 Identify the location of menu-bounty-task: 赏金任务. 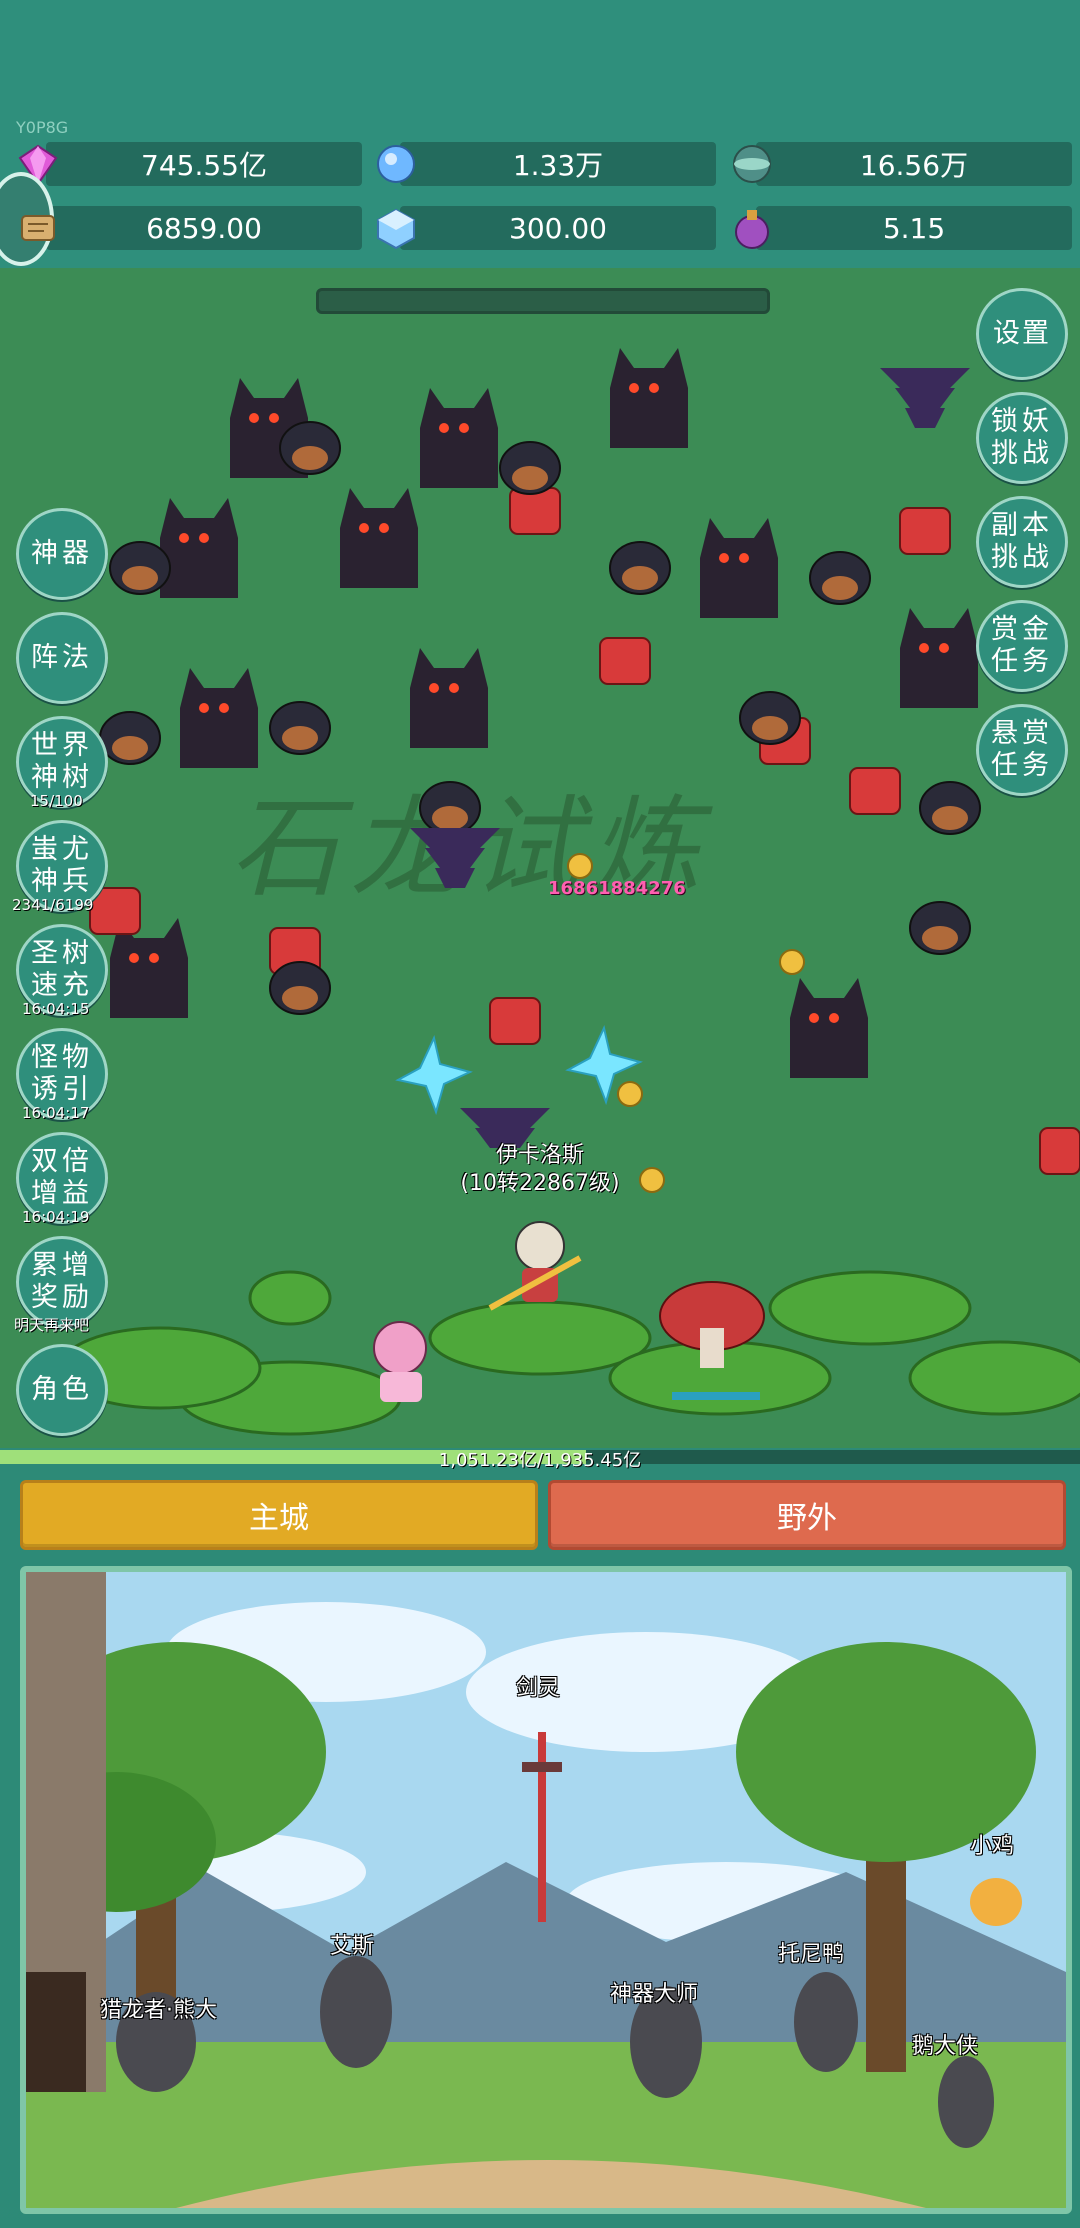
(1022, 646).